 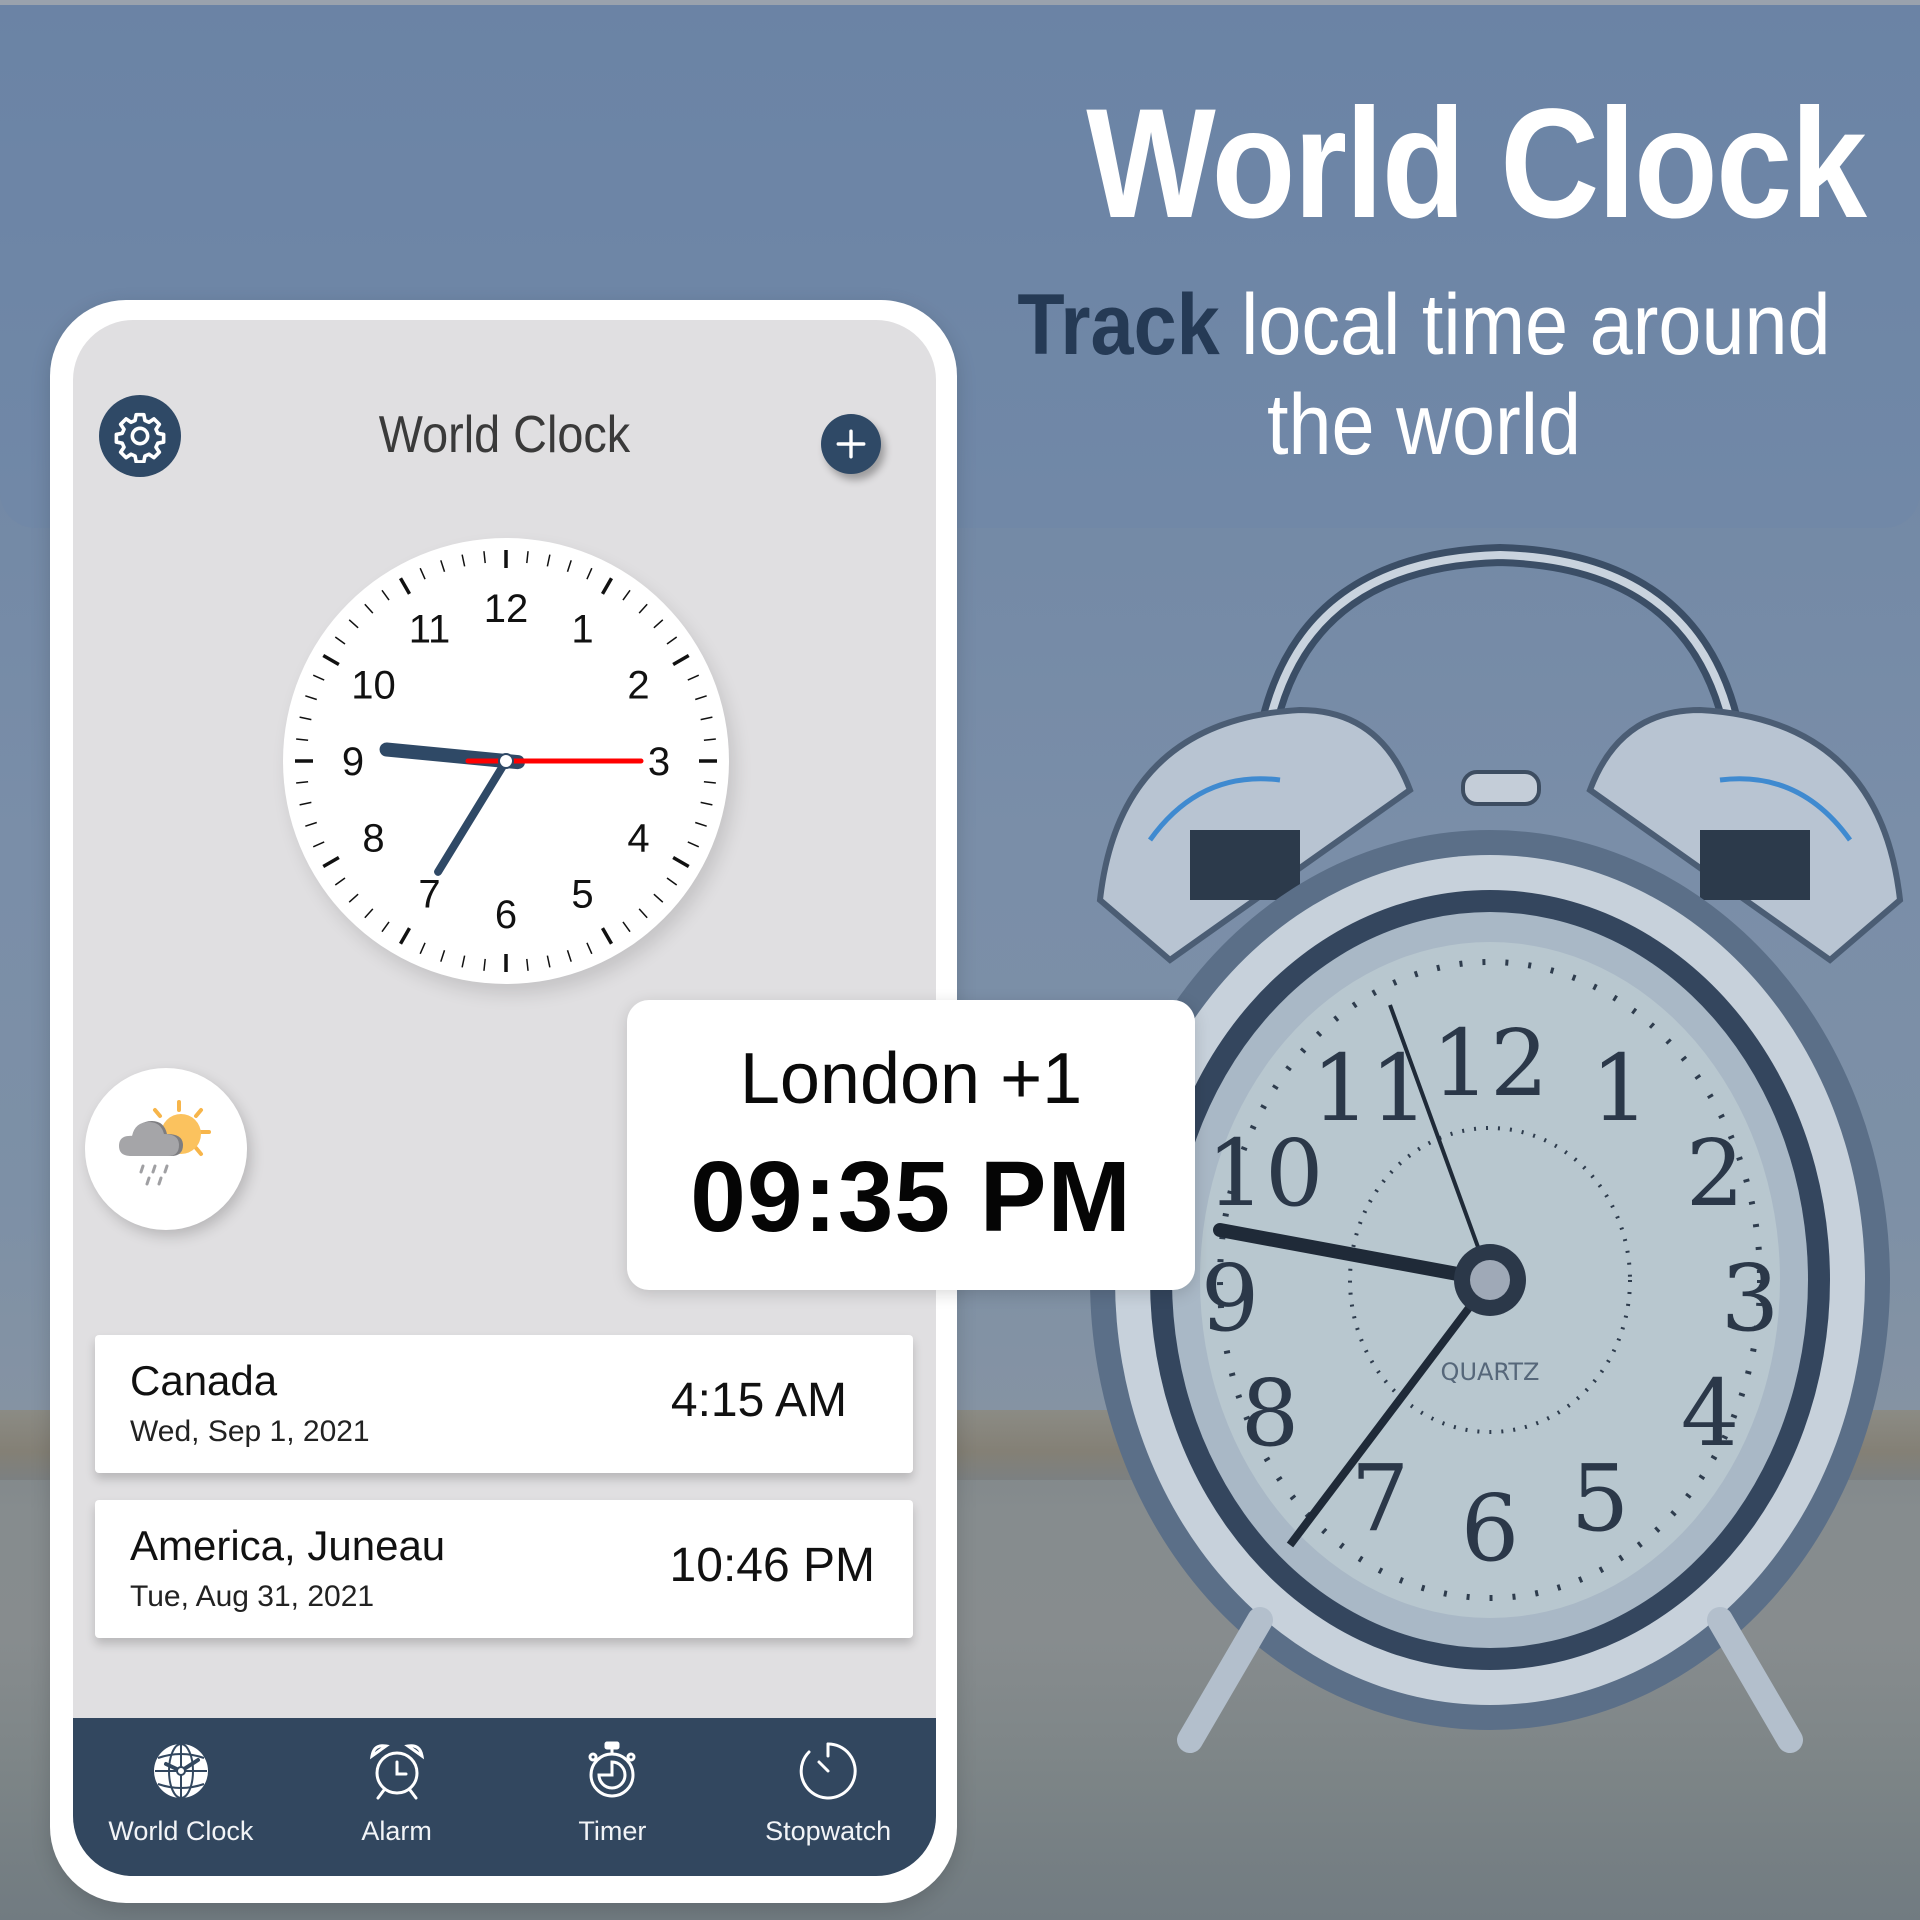 I want to click on bottom-nav: World Clock Alarm Timer Stopwatch, so click(x=504, y=1797).